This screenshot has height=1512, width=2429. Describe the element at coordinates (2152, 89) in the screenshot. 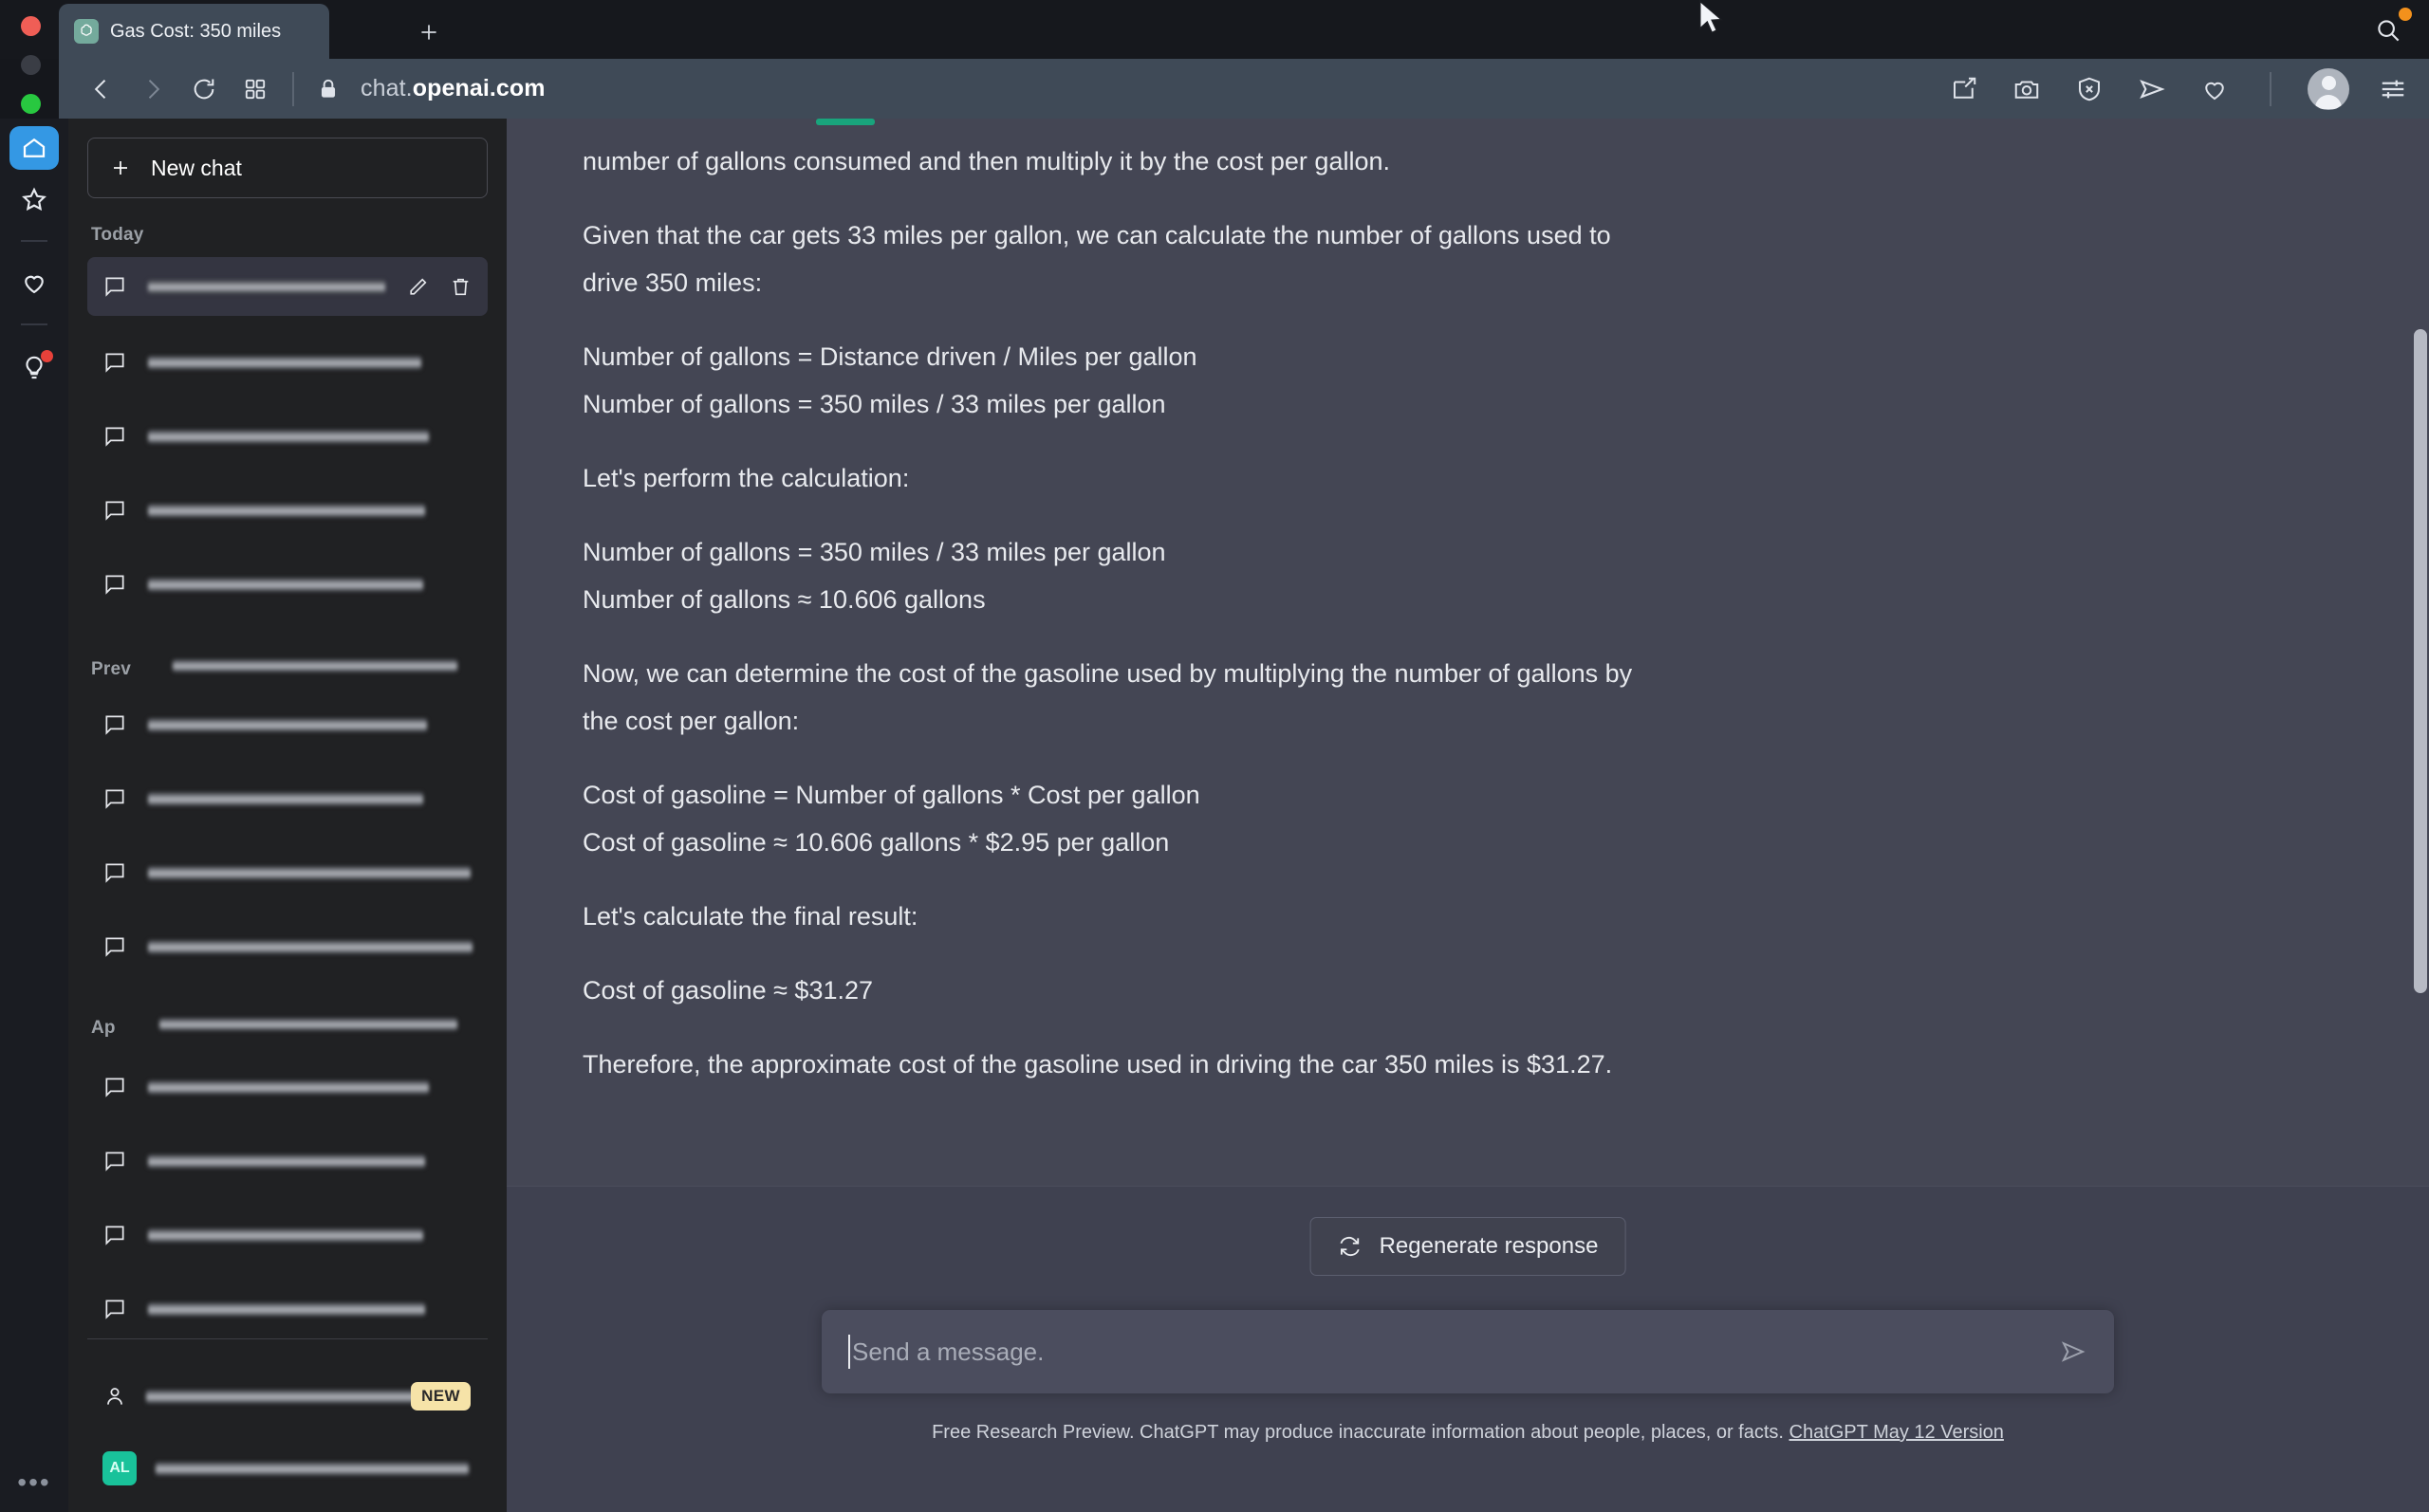

I see `send-icon` at that location.